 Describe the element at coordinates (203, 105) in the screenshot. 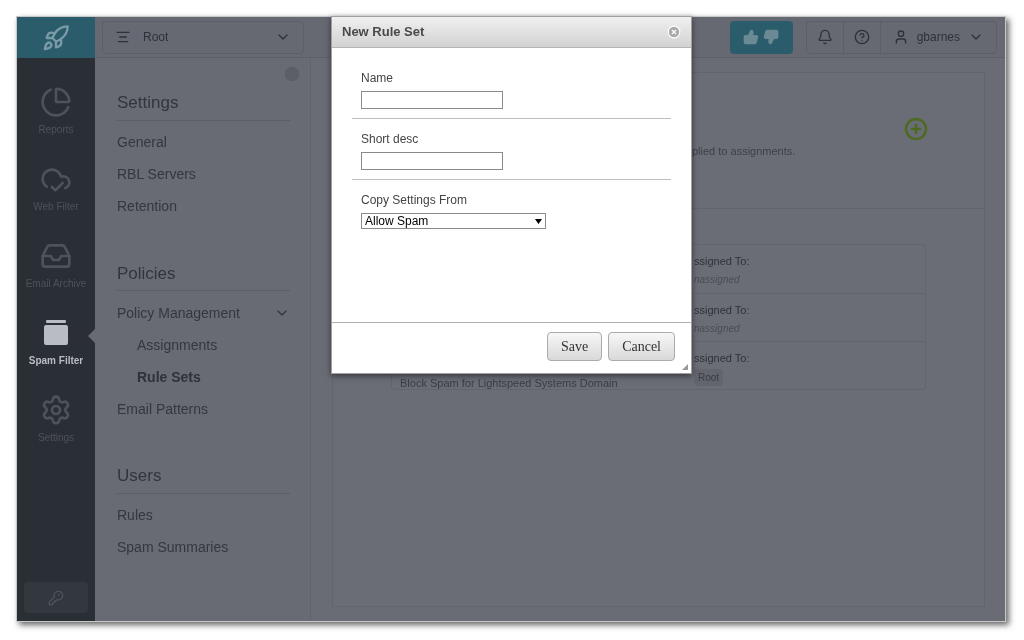

I see `section-heading: Settings` at that location.